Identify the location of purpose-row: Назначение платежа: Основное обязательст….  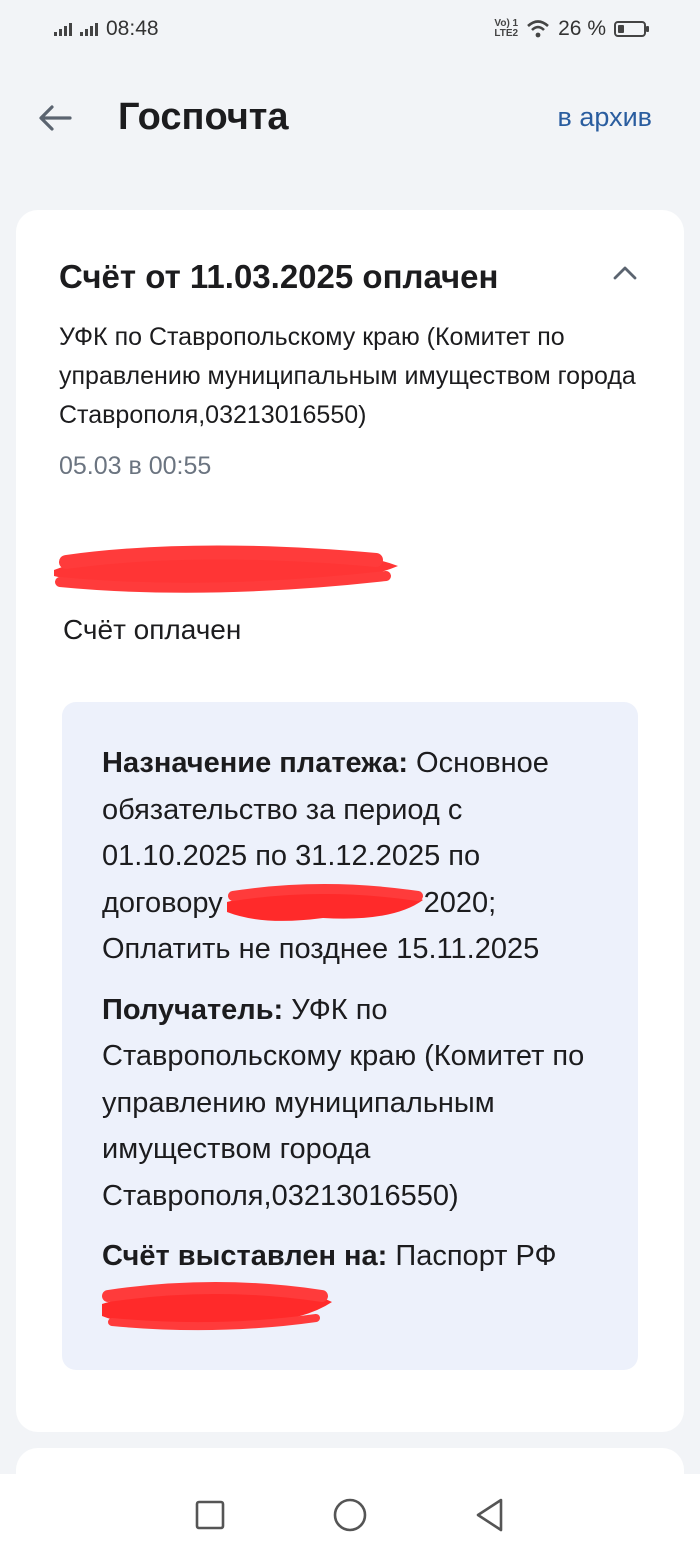
(351, 856).